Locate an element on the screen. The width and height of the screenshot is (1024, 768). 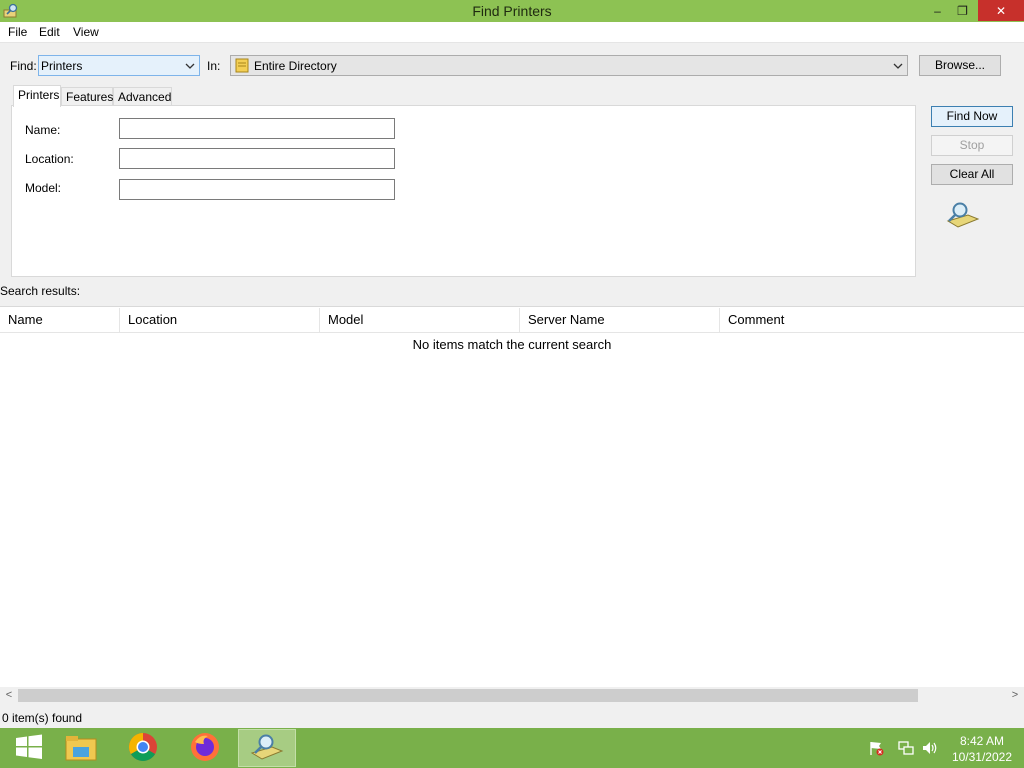
title-bar: Find Printers – ❐ ✕ is located at coordinates (512, 11).